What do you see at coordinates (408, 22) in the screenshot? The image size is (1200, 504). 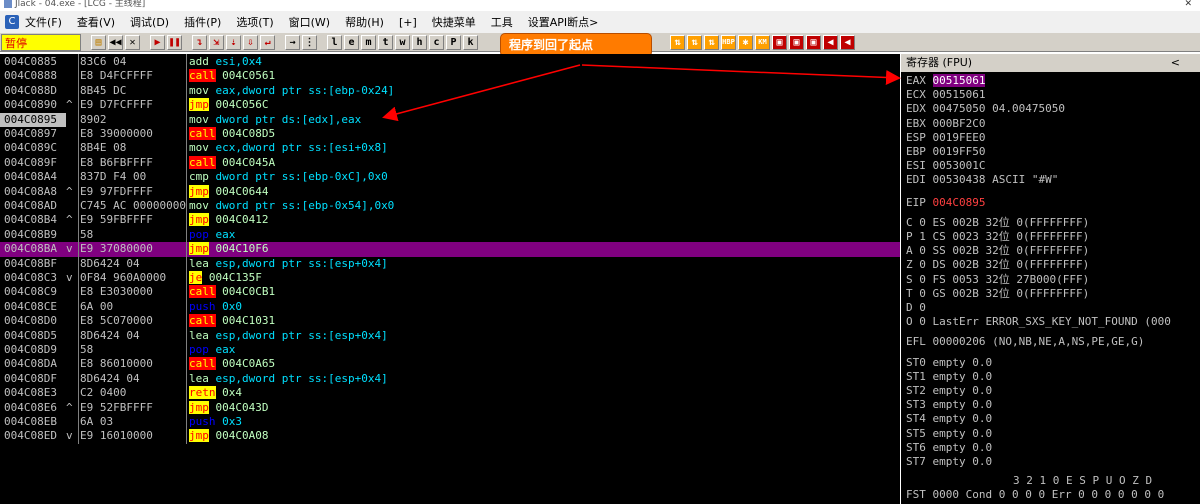 I see `menu-item: [+]` at bounding box center [408, 22].